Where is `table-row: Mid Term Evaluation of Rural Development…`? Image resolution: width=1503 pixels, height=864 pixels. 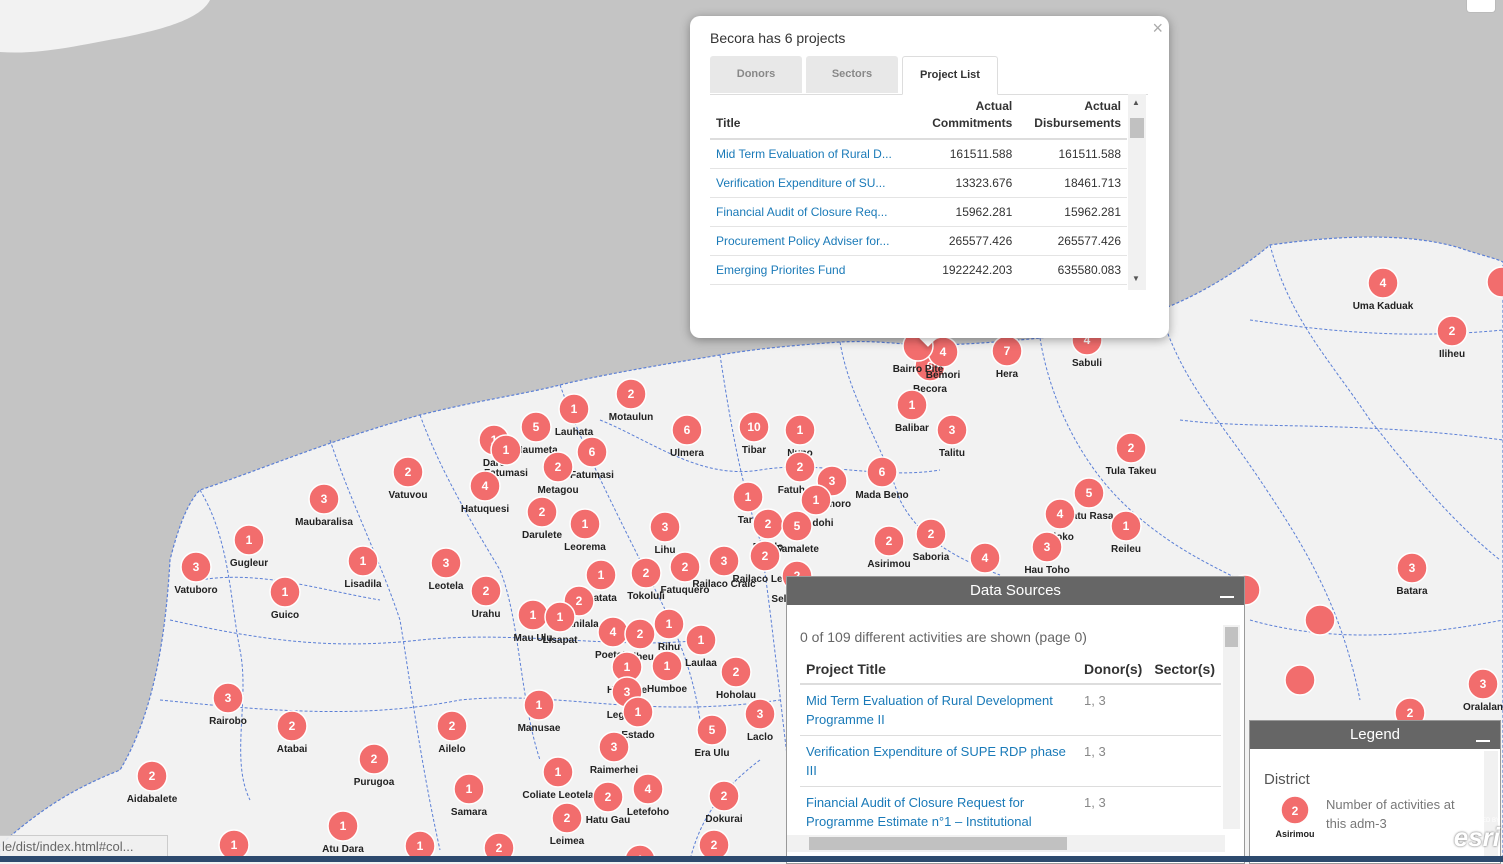 table-row: Mid Term Evaluation of Rural Development… is located at coordinates (1010, 710).